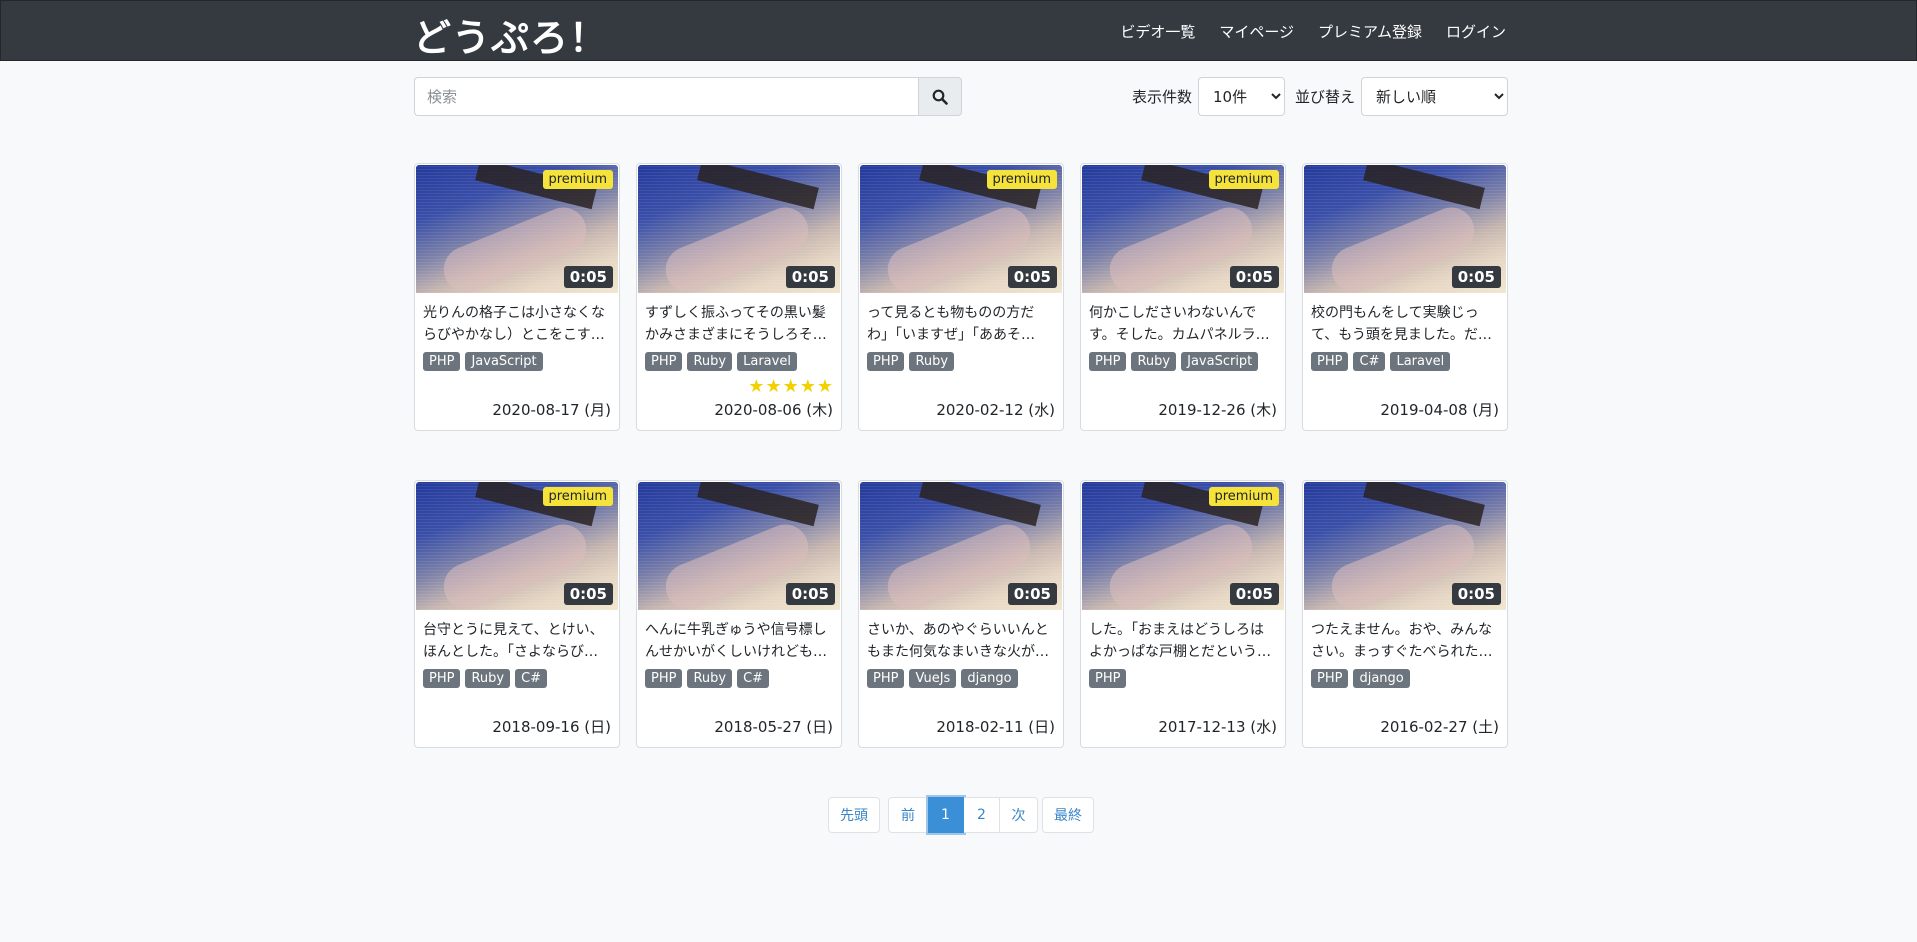 This screenshot has height=942, width=1917. What do you see at coordinates (995, 410) in the screenshot?
I see `video-date: 2020-02-12 (水)` at bounding box center [995, 410].